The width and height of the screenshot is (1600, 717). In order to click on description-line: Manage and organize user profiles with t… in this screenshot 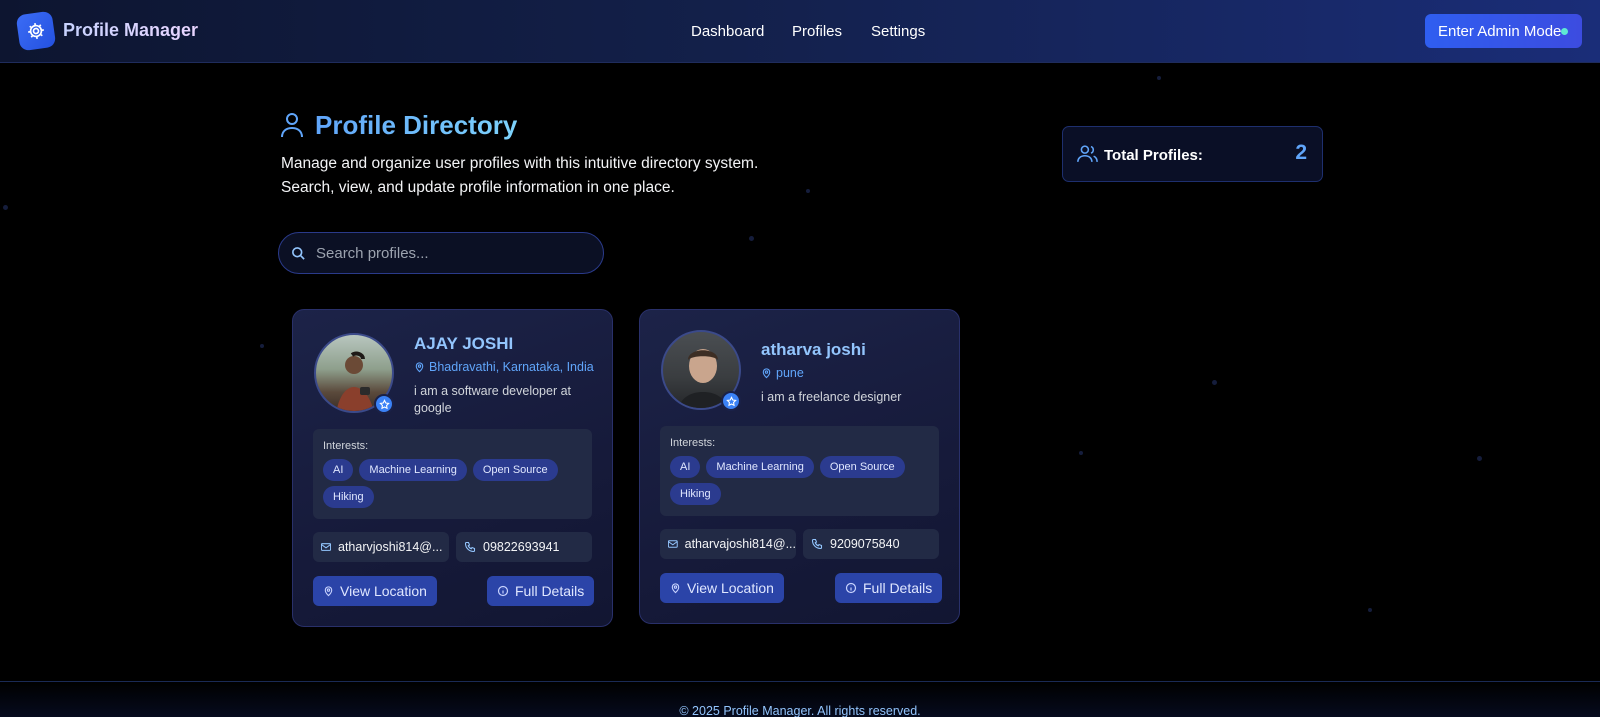, I will do `click(520, 163)`.